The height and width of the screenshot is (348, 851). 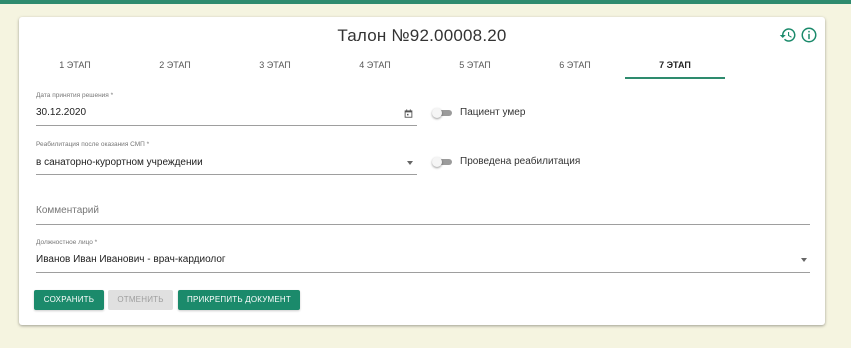 What do you see at coordinates (788, 35) in the screenshot?
I see `history-icon` at bounding box center [788, 35].